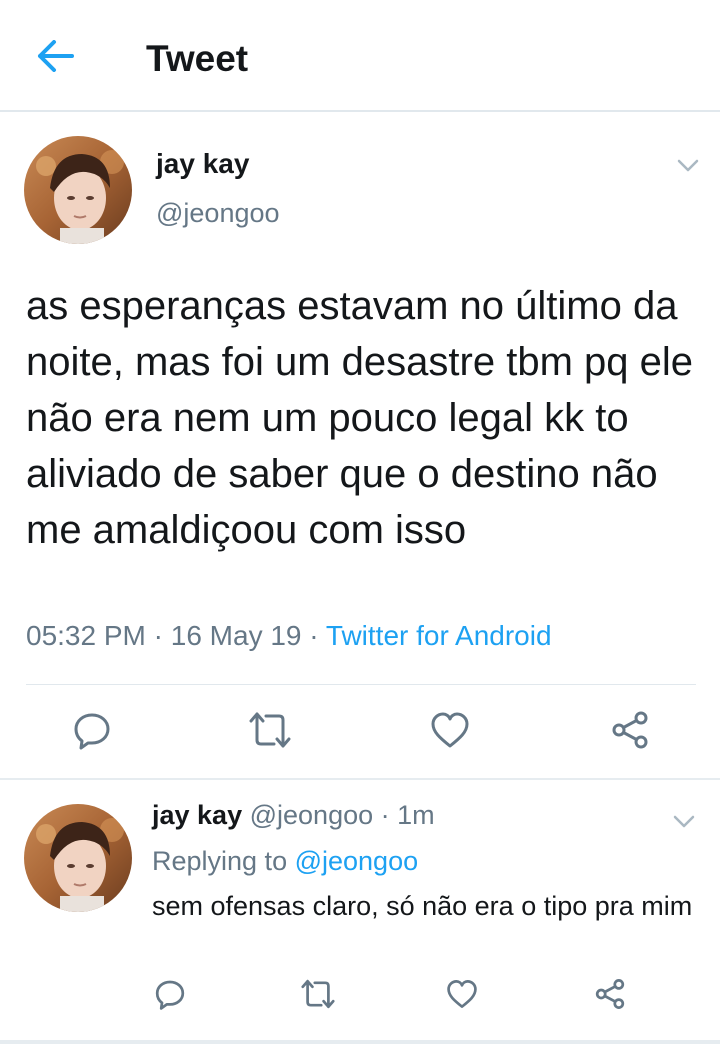 The height and width of the screenshot is (1044, 720). I want to click on top-bar: Tweet, so click(360, 56).